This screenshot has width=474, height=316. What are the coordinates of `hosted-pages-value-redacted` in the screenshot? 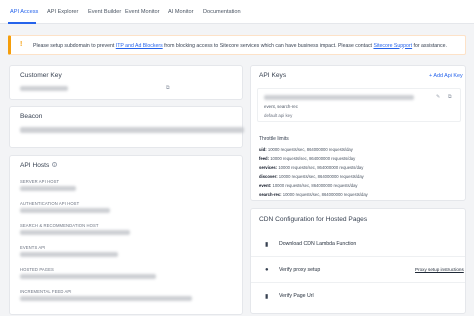 It's located at (88, 276).